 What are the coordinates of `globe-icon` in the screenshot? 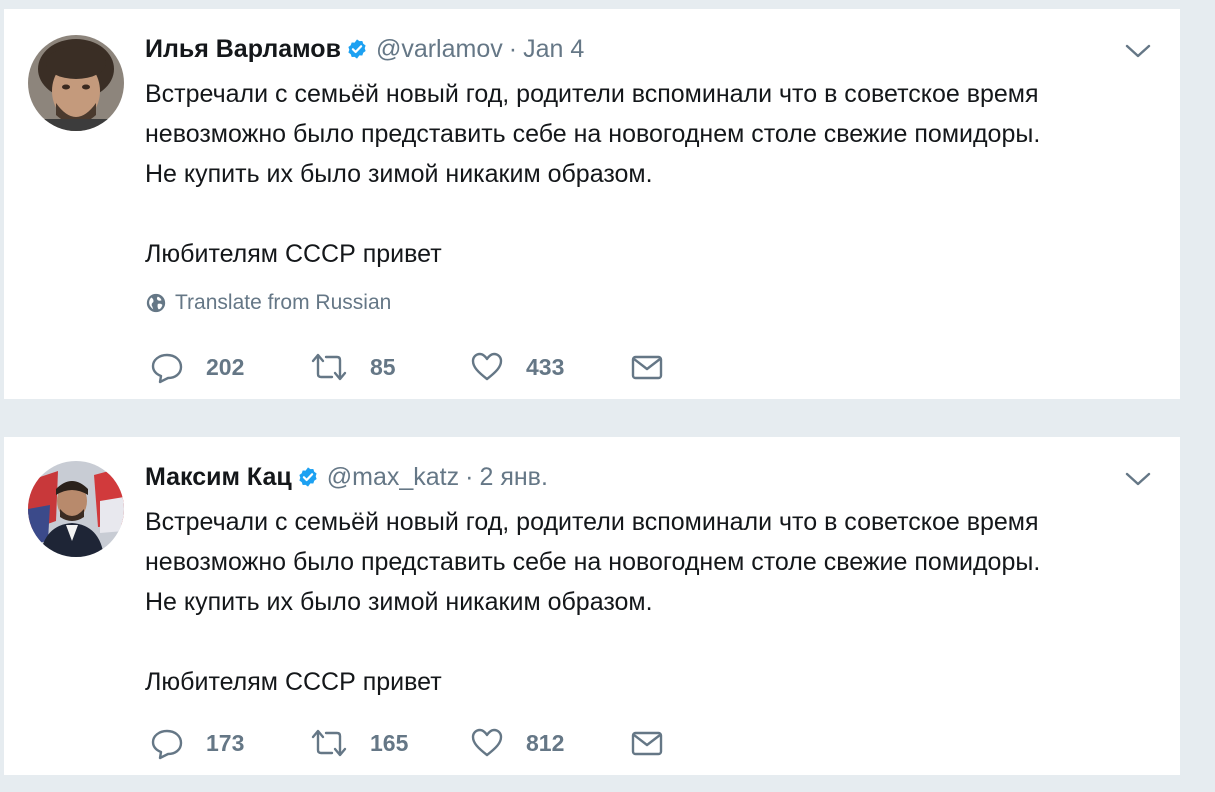 It's located at (156, 303).